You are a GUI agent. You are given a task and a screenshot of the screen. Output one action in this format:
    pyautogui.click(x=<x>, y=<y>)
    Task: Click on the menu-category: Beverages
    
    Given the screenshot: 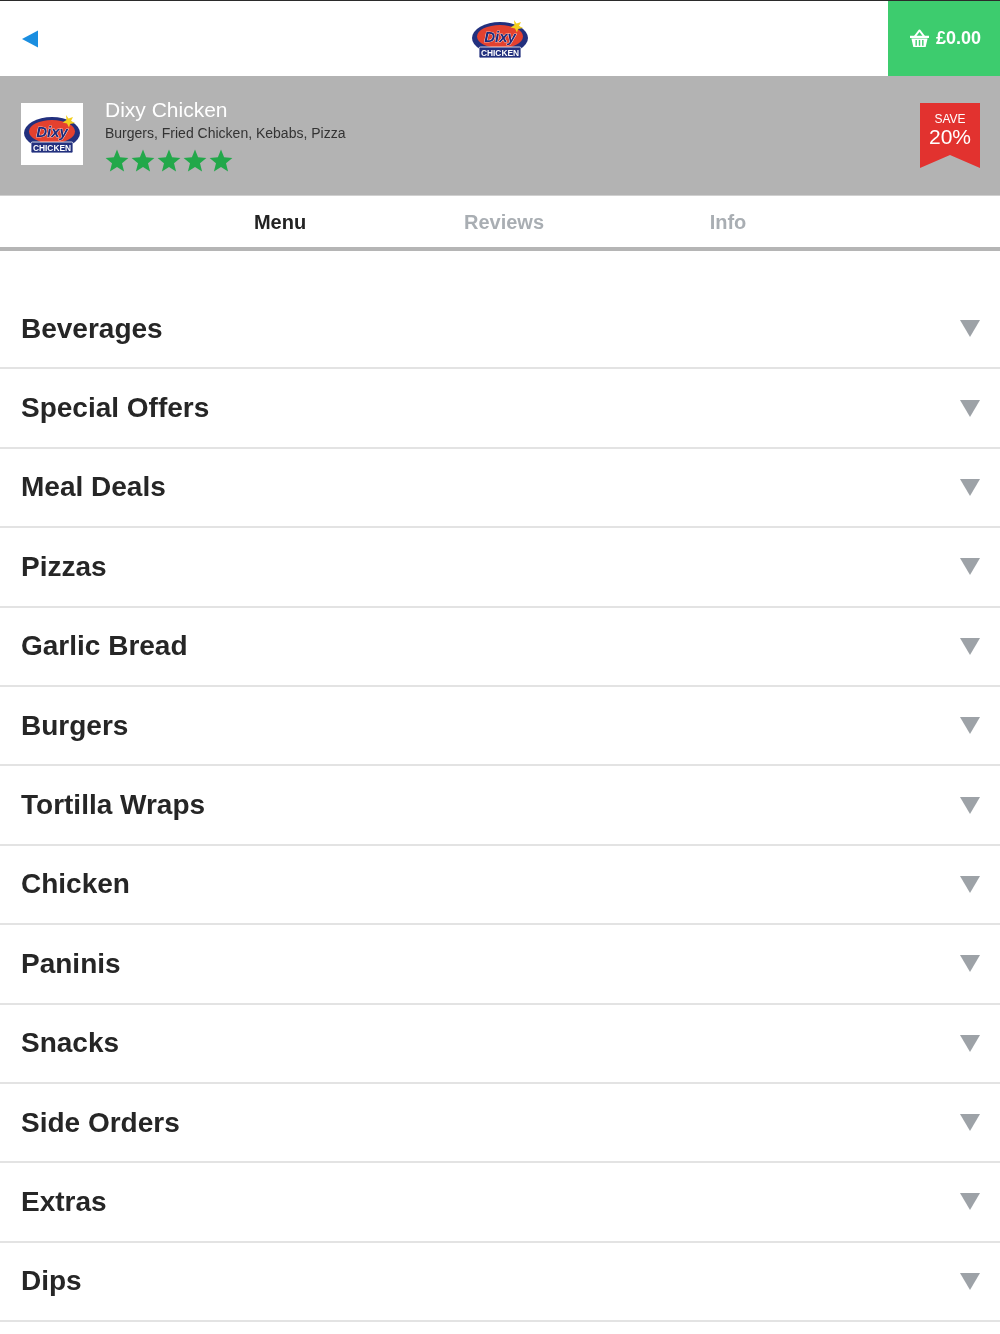 What is the action you would take?
    pyautogui.click(x=500, y=330)
    